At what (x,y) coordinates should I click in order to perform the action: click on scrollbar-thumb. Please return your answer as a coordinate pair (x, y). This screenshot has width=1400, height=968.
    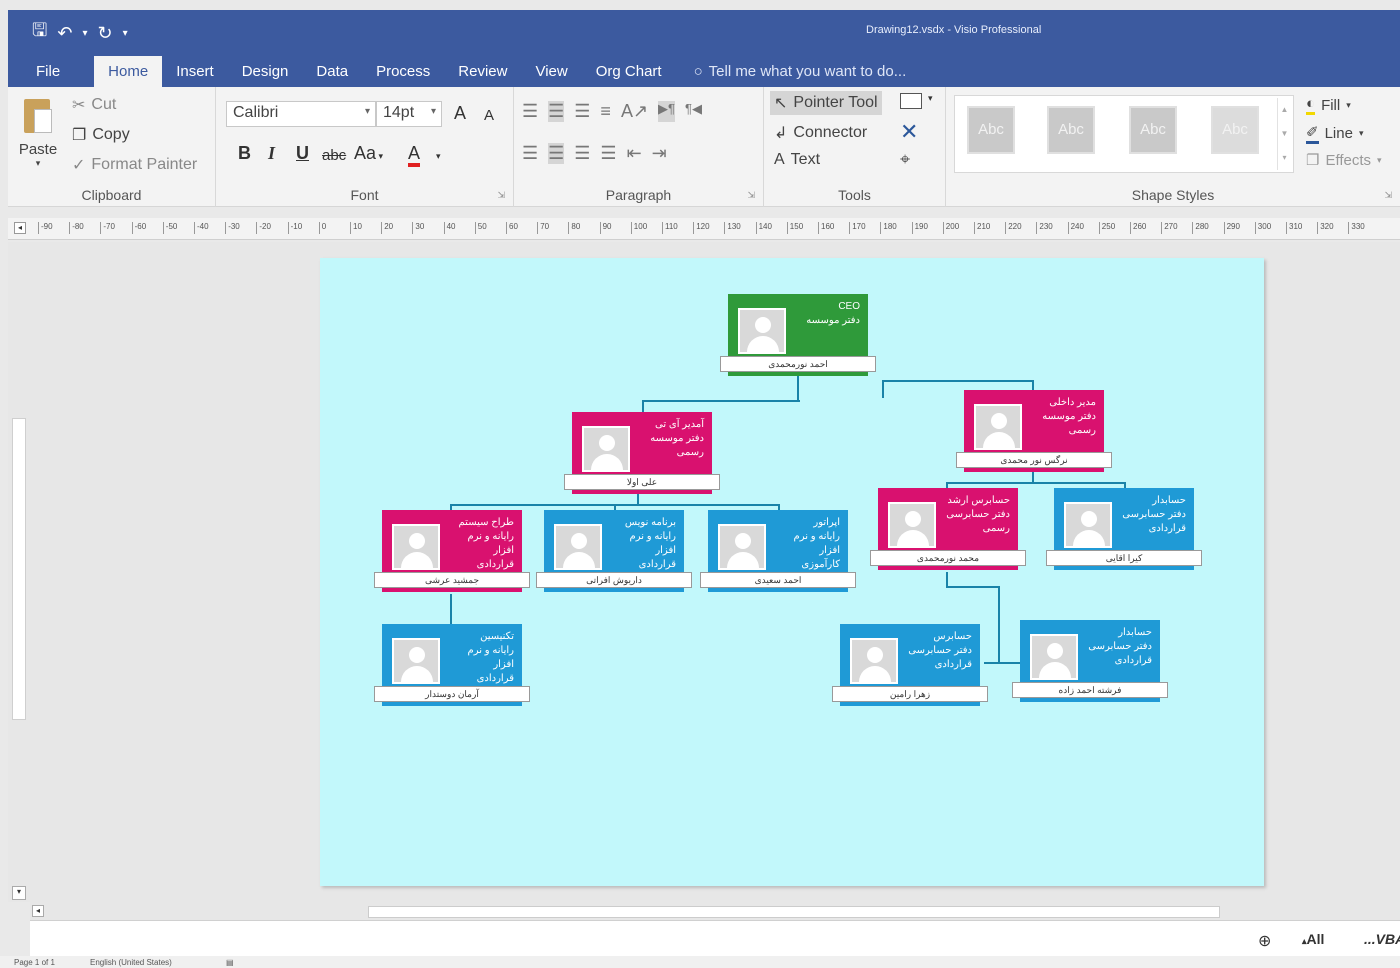
    Looking at the image, I should click on (794, 912).